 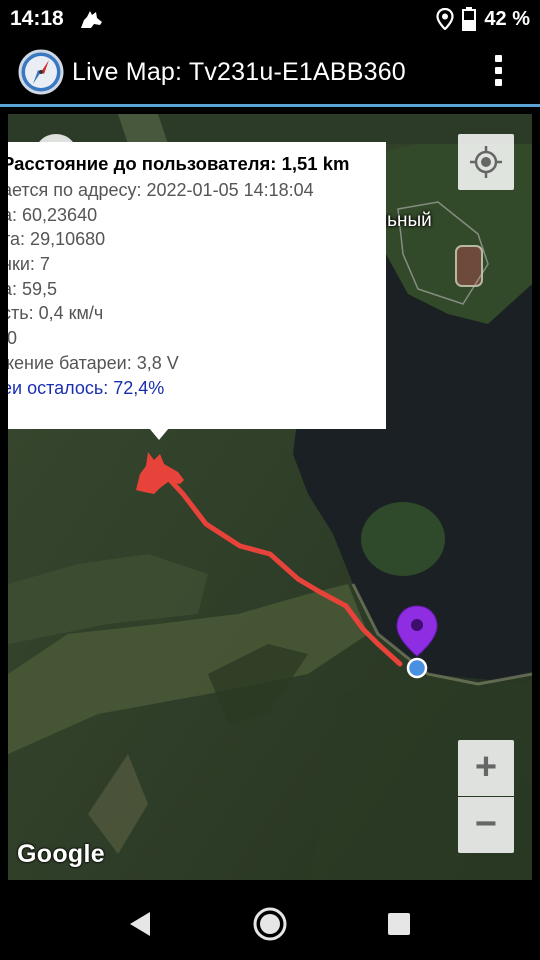 What do you see at coordinates (270, 105) in the screenshot?
I see `app-bar-divider` at bounding box center [270, 105].